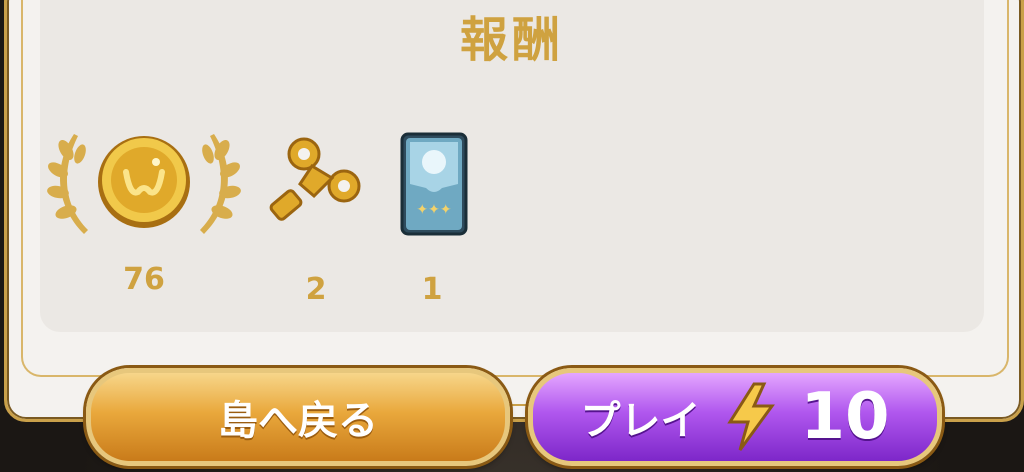  I want to click on reward-count: 1, so click(432, 289).